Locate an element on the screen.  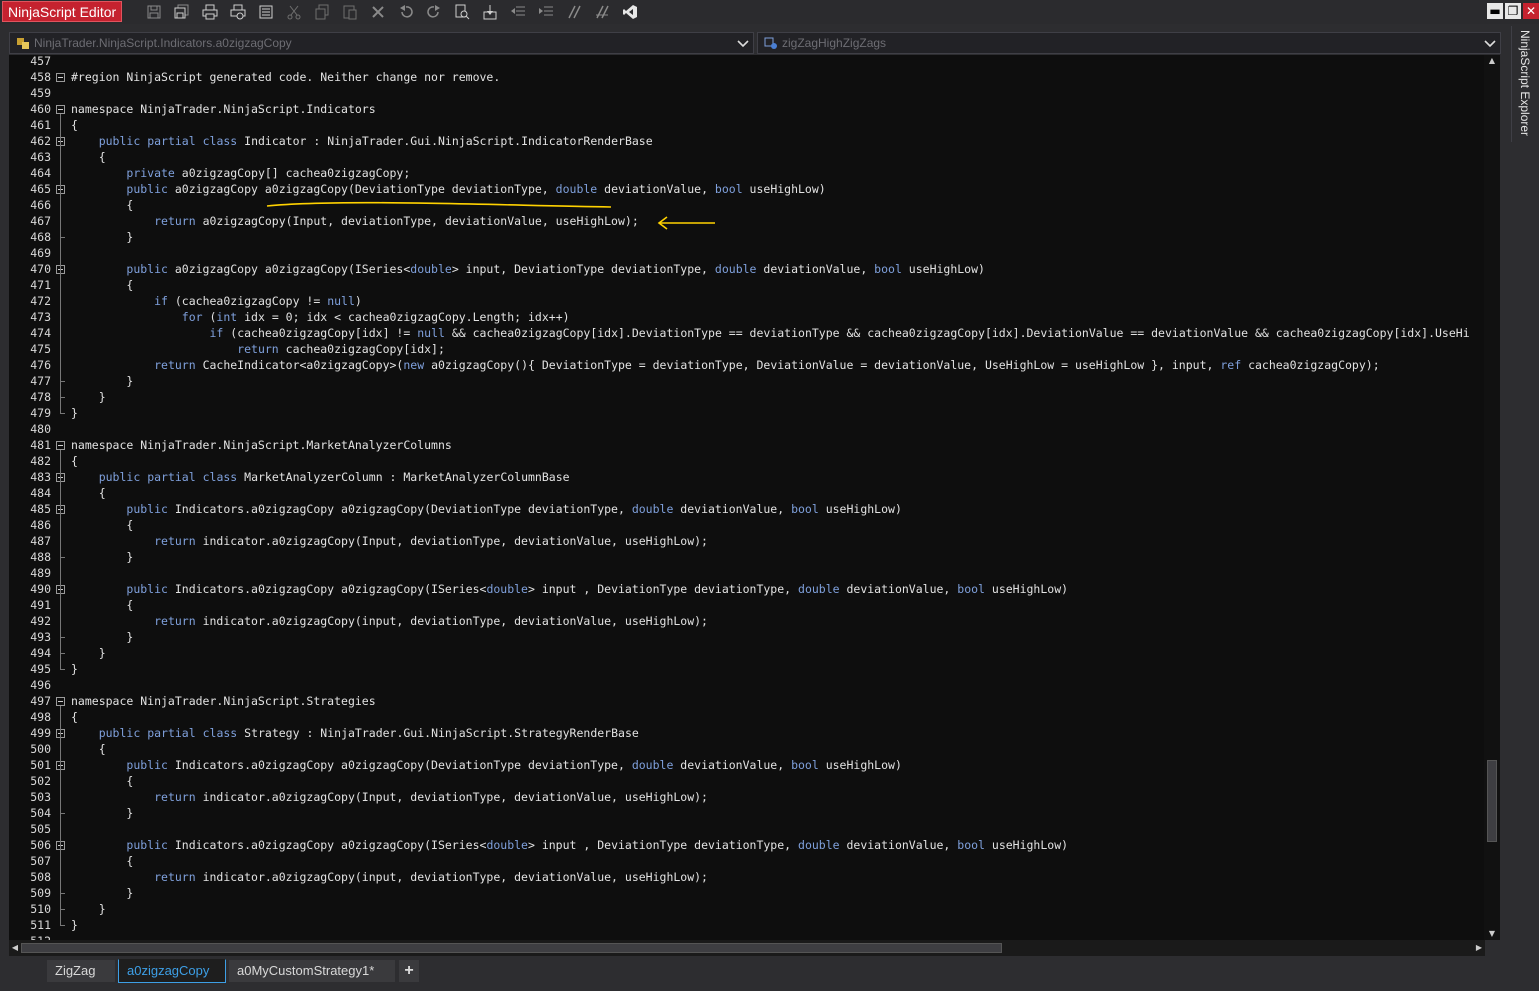
vertical-scroll-thumb is located at coordinates (1492, 801).